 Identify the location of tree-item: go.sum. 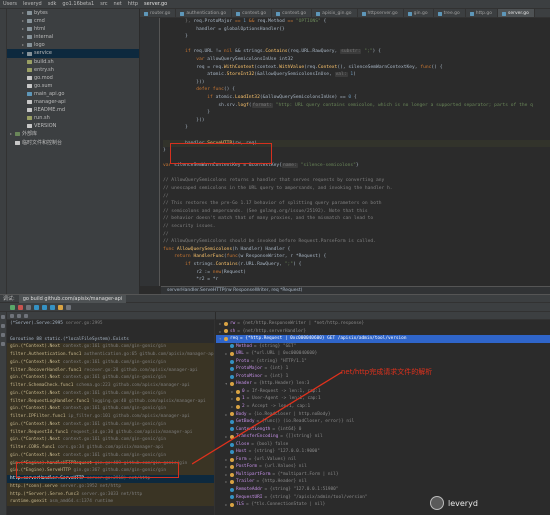
(73, 86).